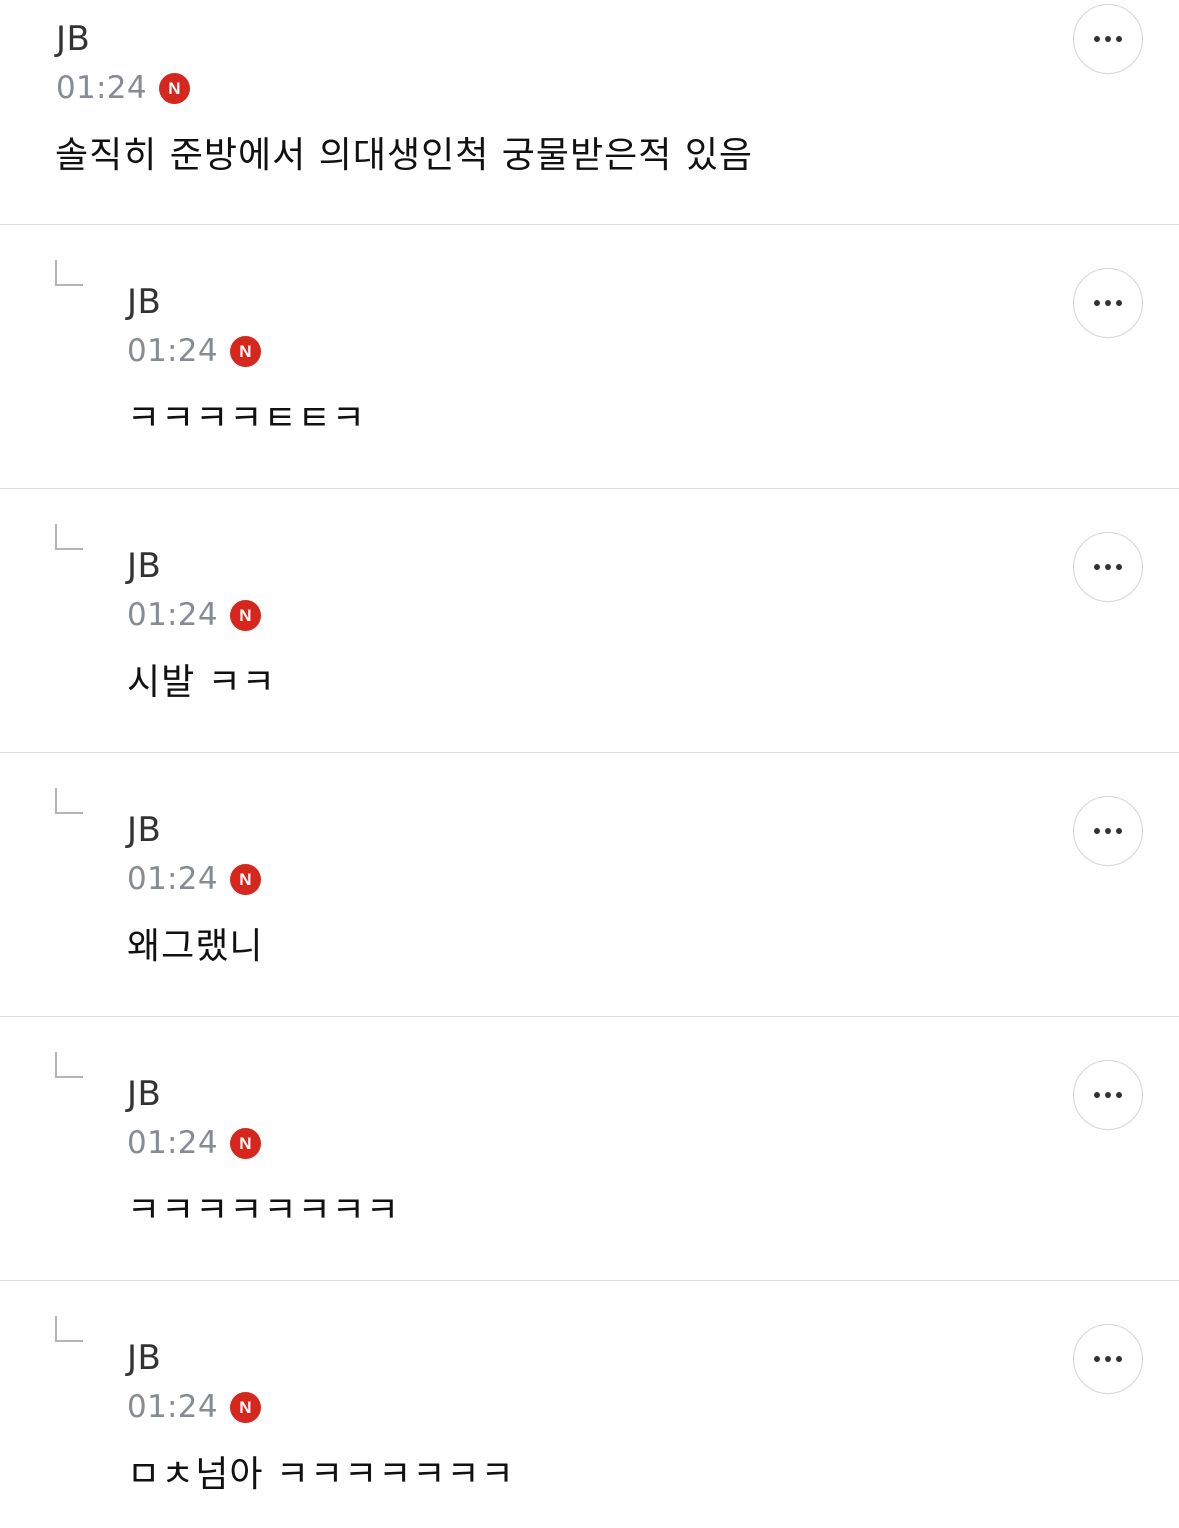  What do you see at coordinates (195, 946) in the screenshot?
I see `comment-text: 왜그랬니` at bounding box center [195, 946].